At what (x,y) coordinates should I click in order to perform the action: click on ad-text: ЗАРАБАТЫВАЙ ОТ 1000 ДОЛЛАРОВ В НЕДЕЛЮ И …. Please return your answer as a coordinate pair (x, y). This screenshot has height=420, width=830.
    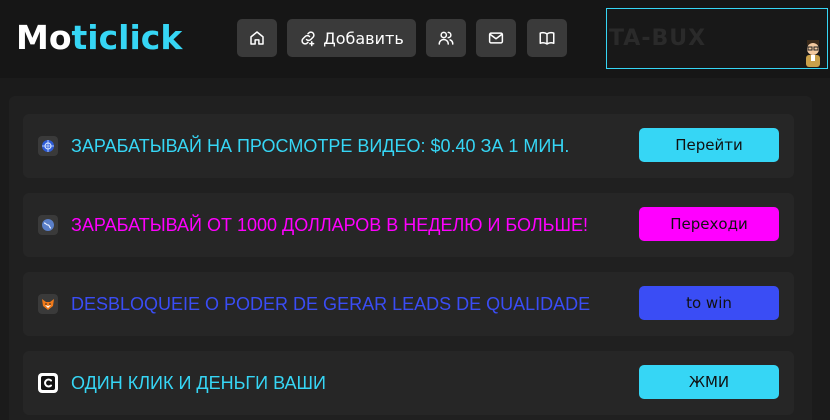
    Looking at the image, I should click on (329, 225).